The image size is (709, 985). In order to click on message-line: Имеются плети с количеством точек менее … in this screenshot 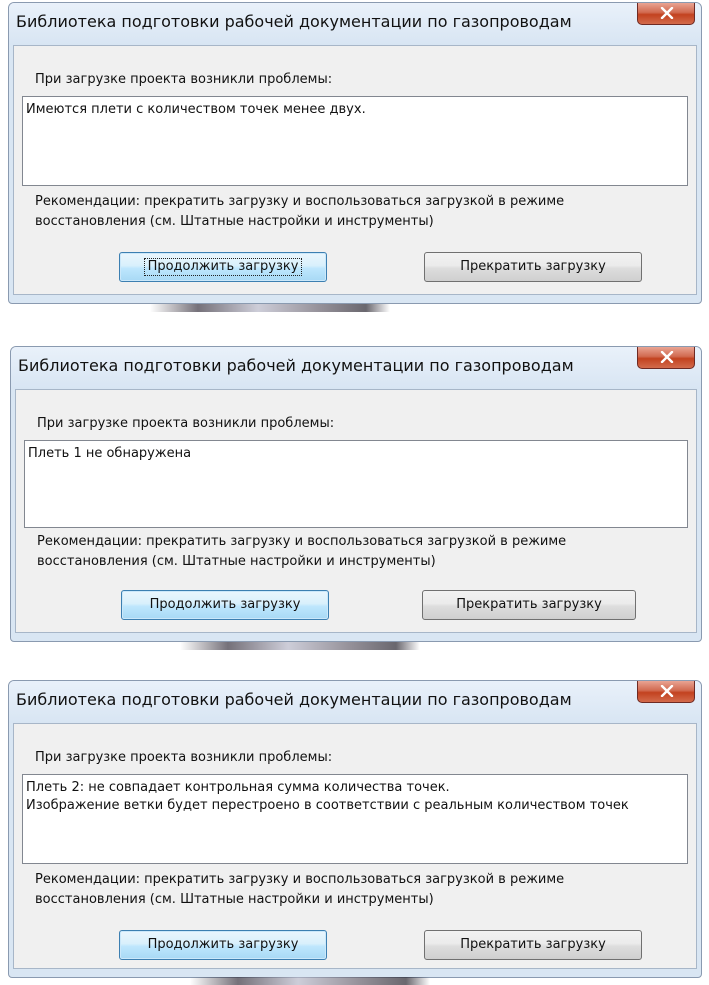, I will do `click(196, 109)`.